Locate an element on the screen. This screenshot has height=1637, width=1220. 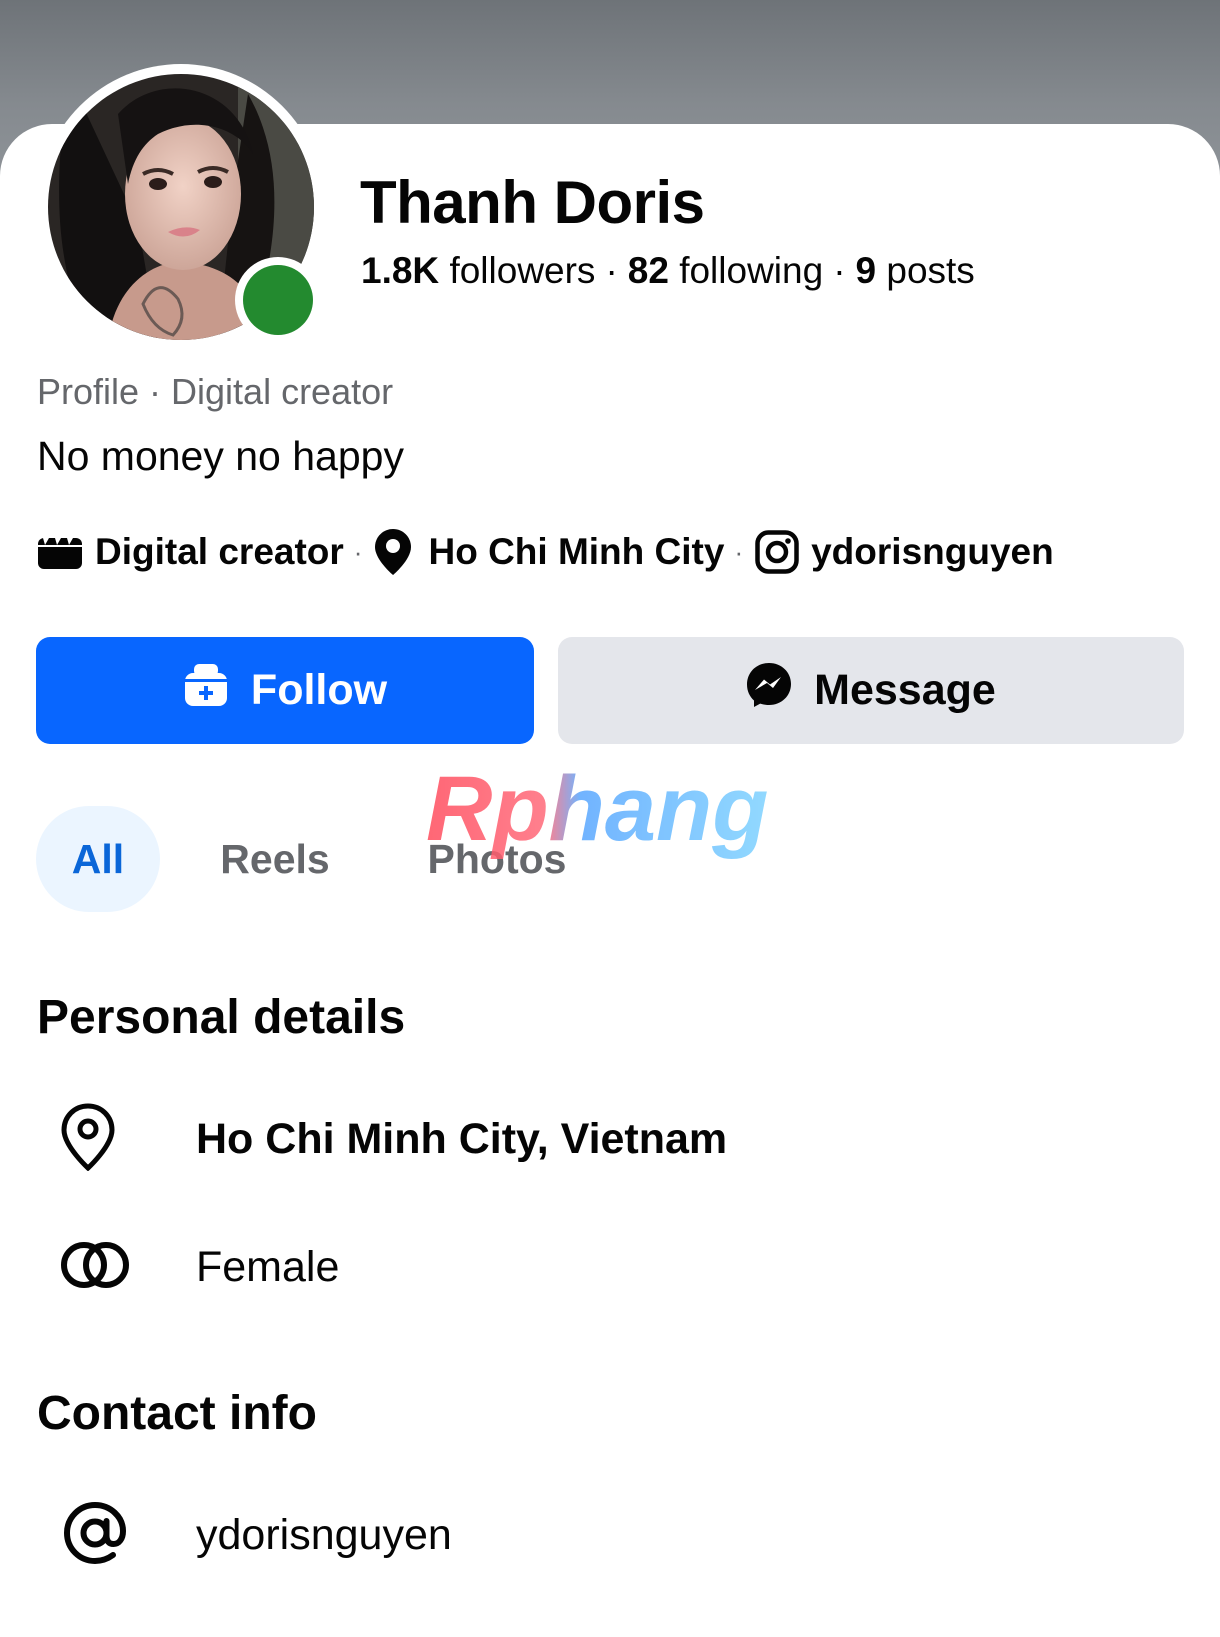
tab-all: All is located at coordinates (98, 859).